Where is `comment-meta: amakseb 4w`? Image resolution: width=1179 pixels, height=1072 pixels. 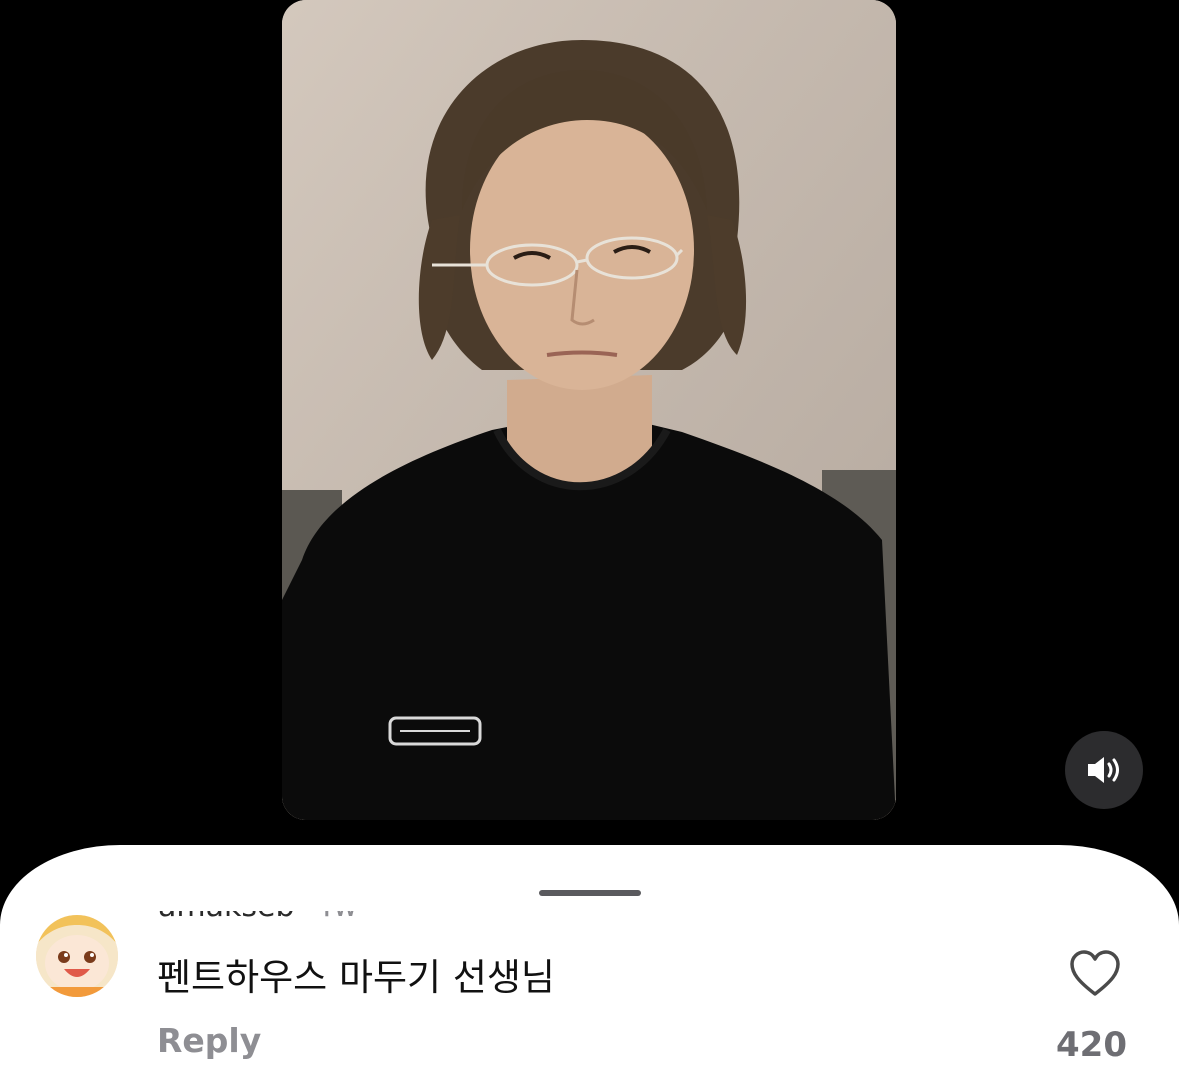 comment-meta: amakseb 4w is located at coordinates (258, 907).